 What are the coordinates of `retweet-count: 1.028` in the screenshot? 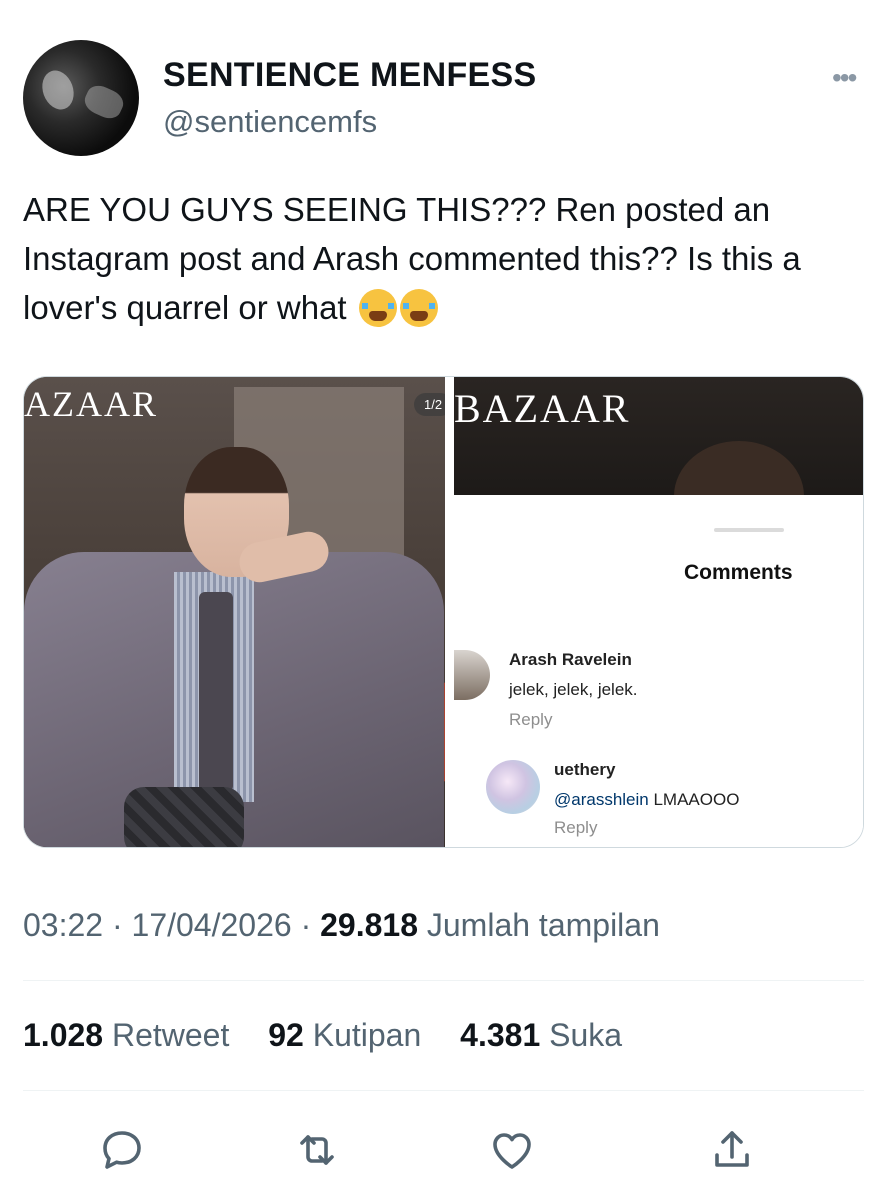 It's located at (63, 1035).